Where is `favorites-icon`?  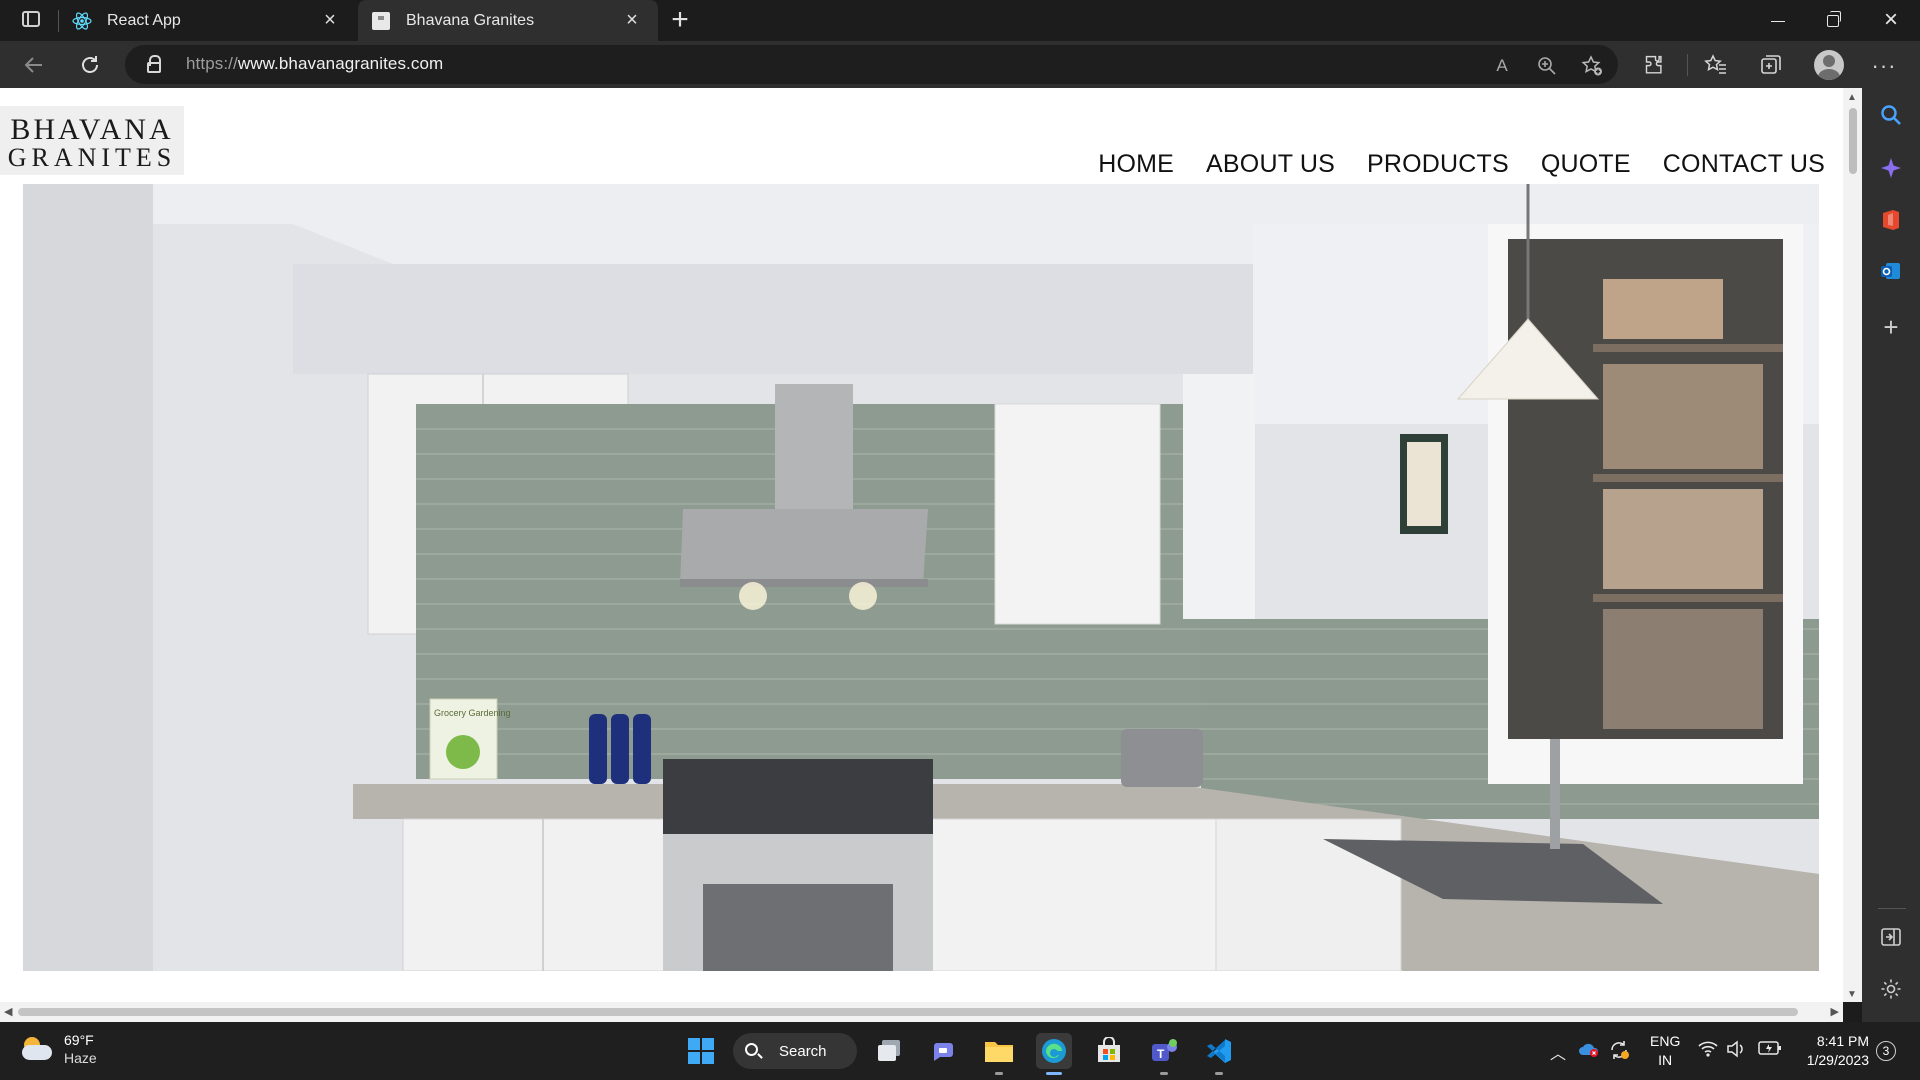
favorites-icon is located at coordinates (1716, 66).